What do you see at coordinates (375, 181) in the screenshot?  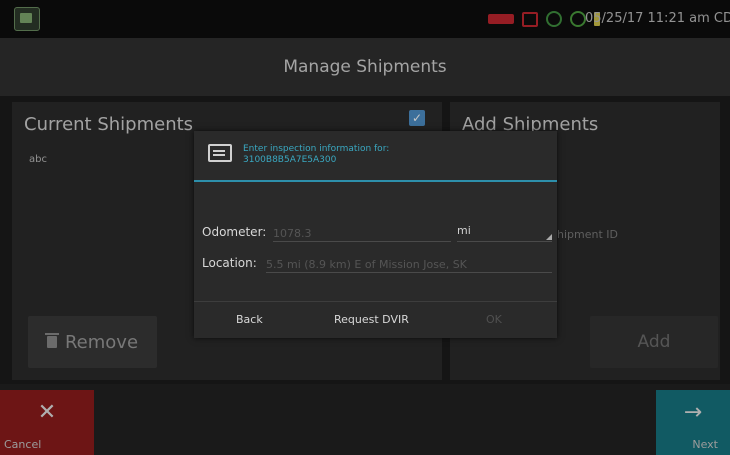 I see `dialog-divider` at bounding box center [375, 181].